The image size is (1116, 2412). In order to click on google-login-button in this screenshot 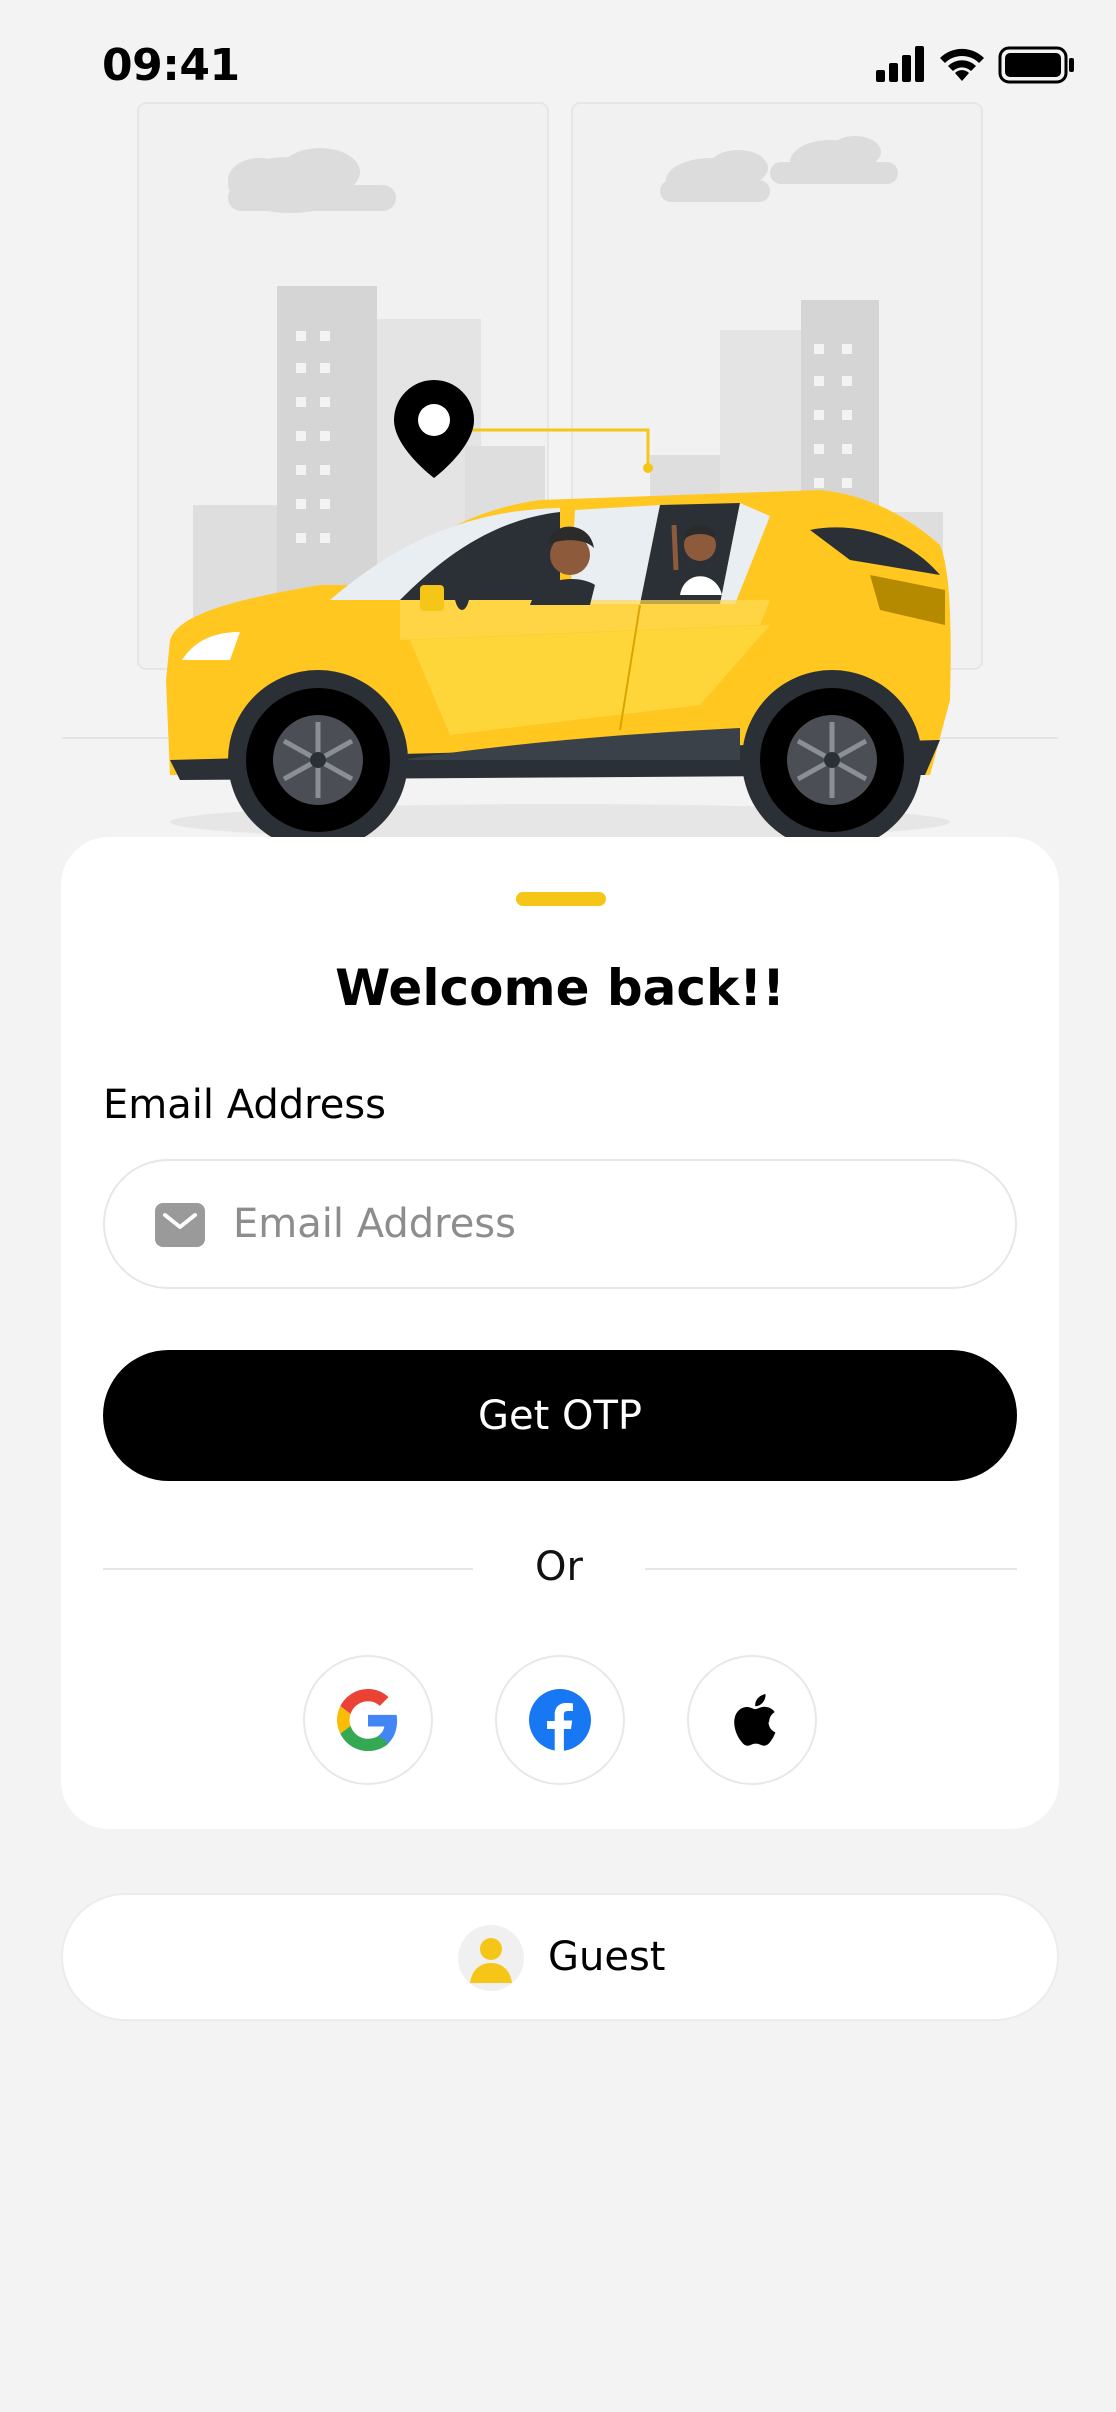, I will do `click(368, 1720)`.